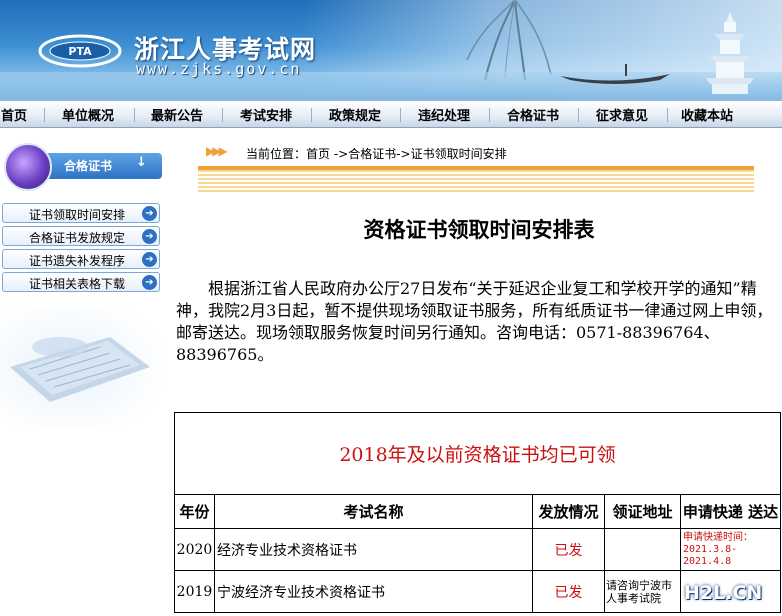  Describe the element at coordinates (479, 230) in the screenshot. I see `page-title: 资格证书领取时间安排表` at that location.